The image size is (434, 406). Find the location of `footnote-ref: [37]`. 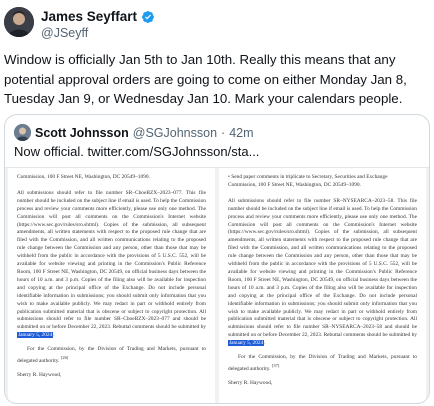

footnote-ref: [37] is located at coordinates (275, 365).